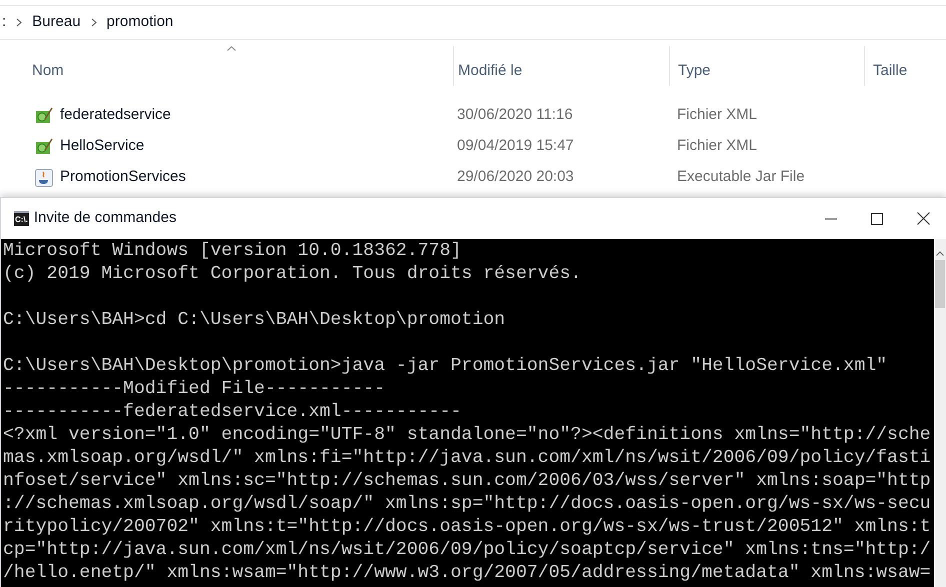  What do you see at coordinates (3, 22) in the screenshot?
I see `breadcrumb-item: :` at bounding box center [3, 22].